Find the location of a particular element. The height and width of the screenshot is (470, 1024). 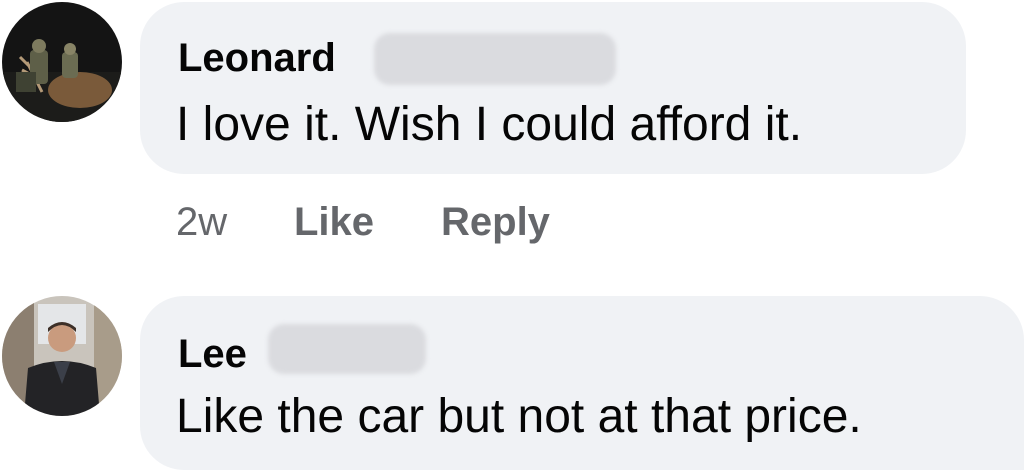

comment-text: Like the car but not at that price. is located at coordinates (519, 416).